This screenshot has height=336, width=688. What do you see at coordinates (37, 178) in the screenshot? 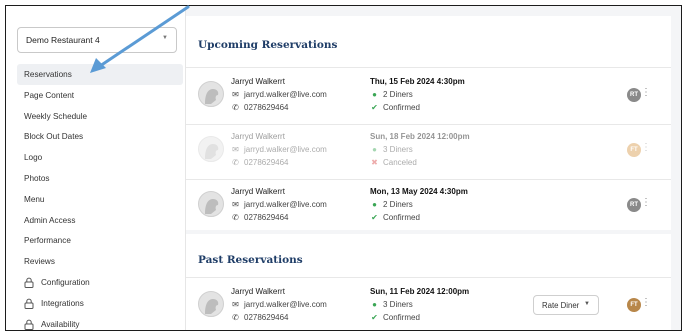
I see `sidebar-item-label: Photos` at bounding box center [37, 178].